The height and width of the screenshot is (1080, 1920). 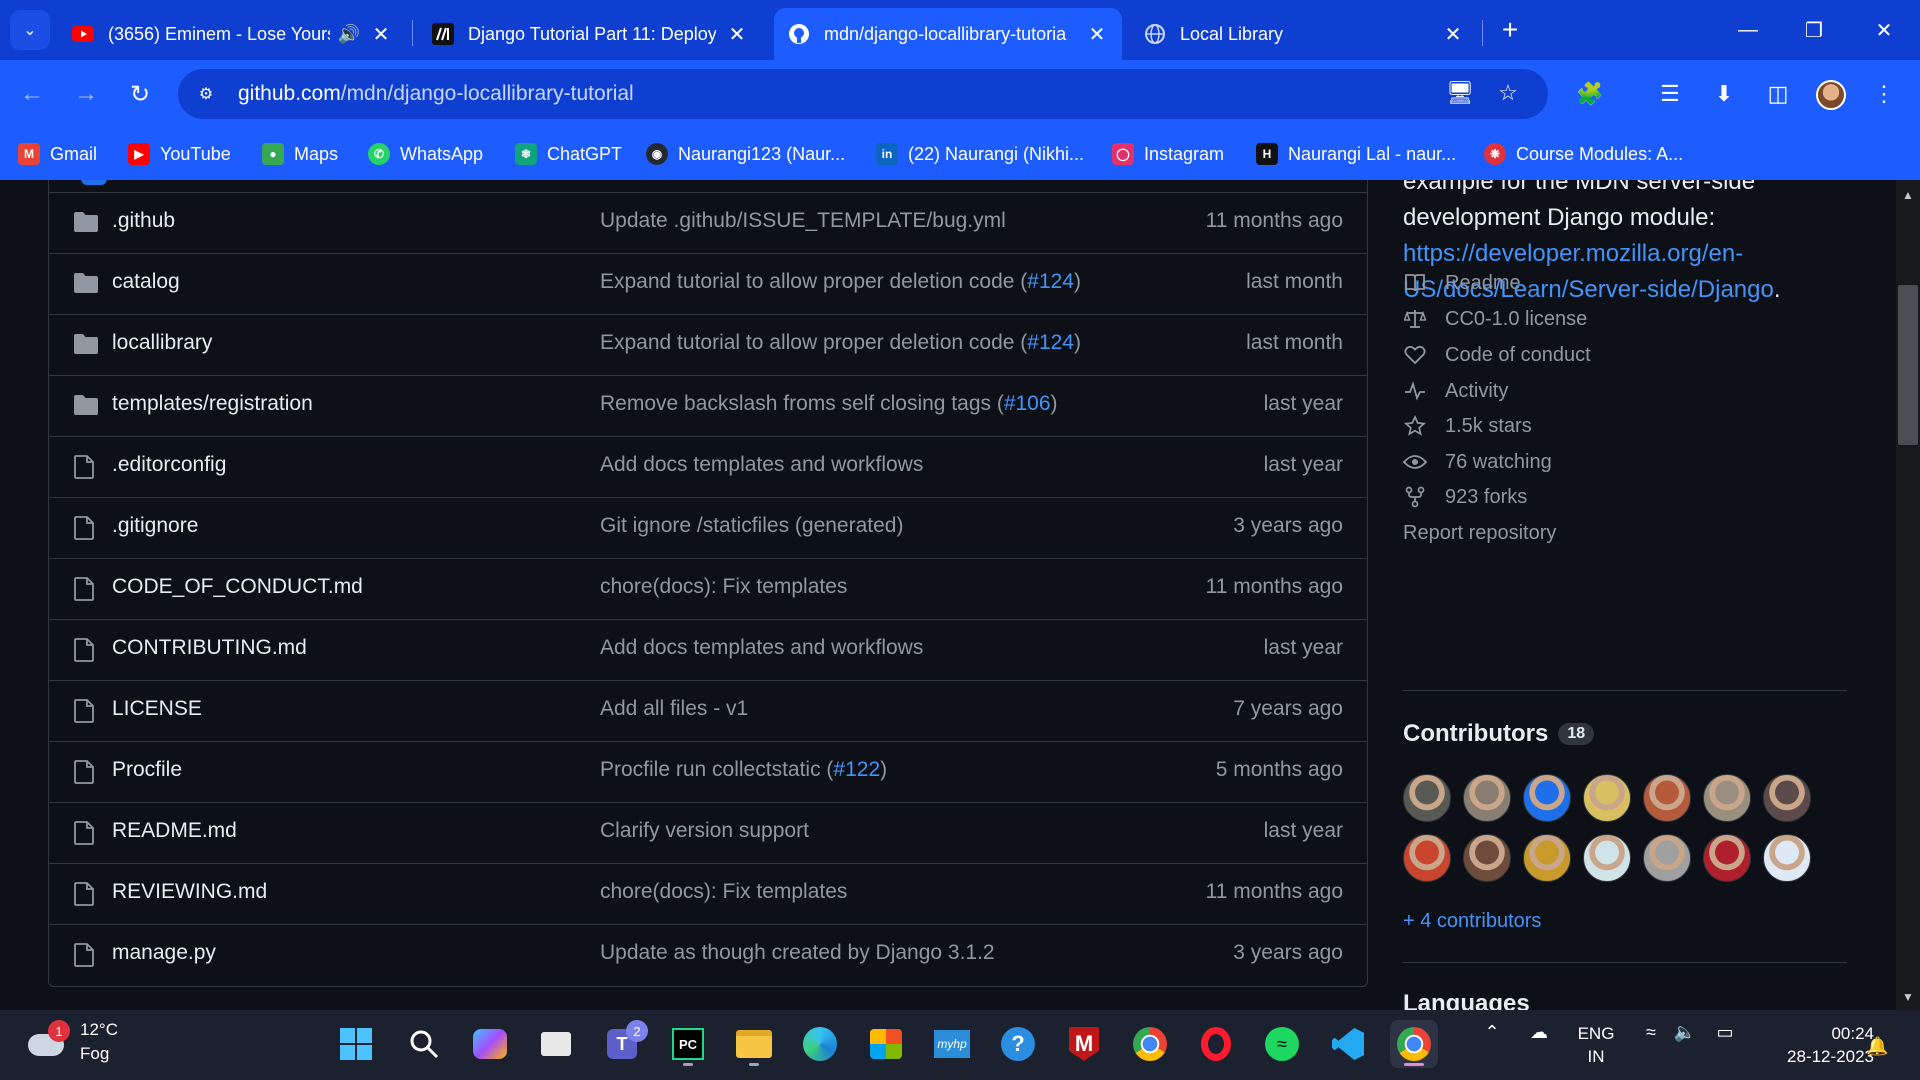 What do you see at coordinates (856, 769) in the screenshot?
I see `pull-request-link: #122` at bounding box center [856, 769].